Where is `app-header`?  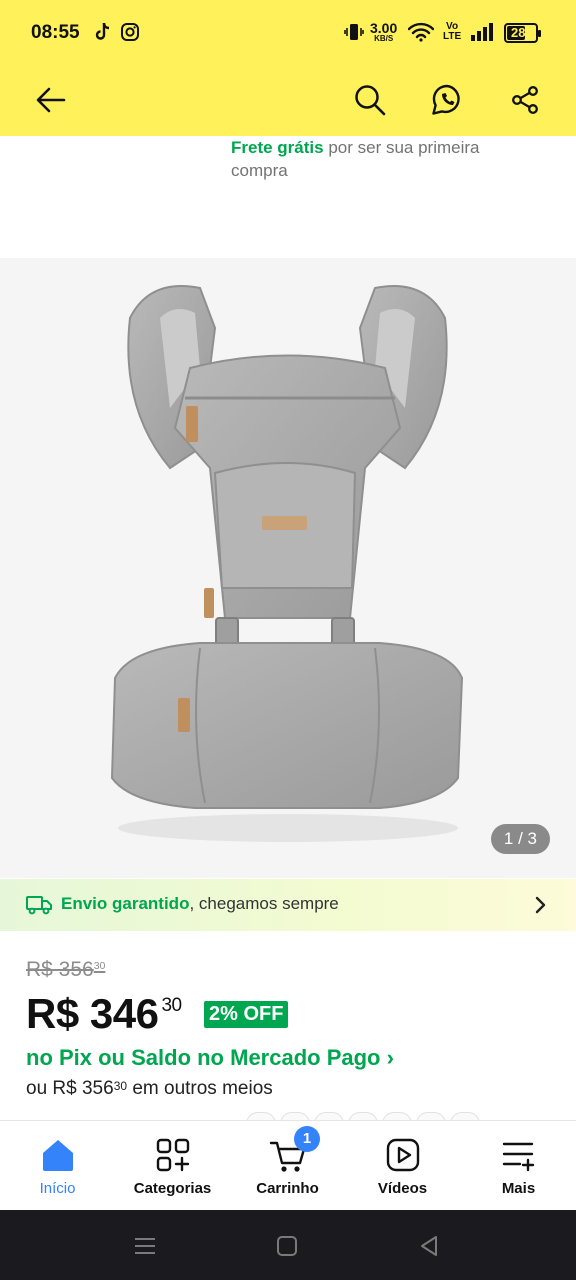 app-header is located at coordinates (288, 101).